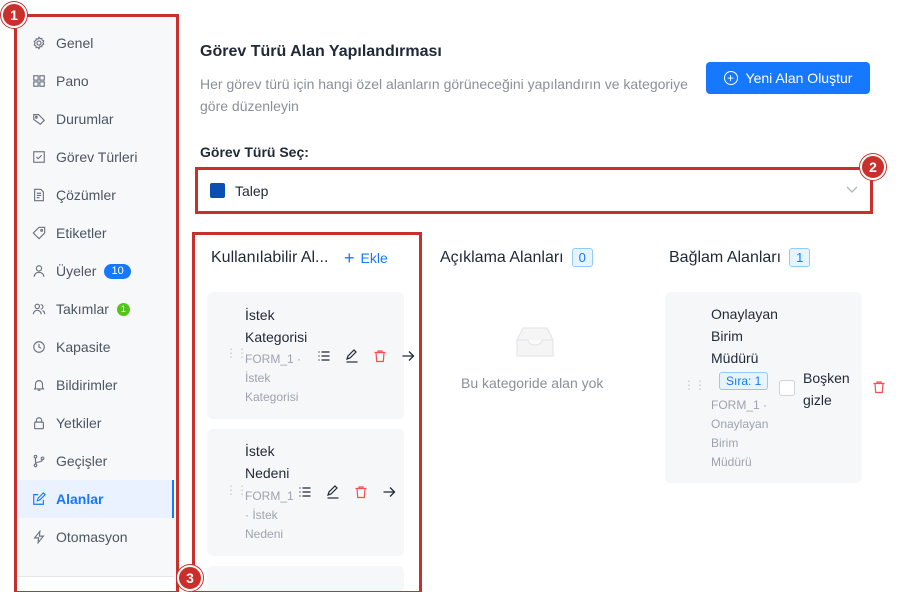 The width and height of the screenshot is (910, 592). What do you see at coordinates (739, 434) in the screenshot?
I see `field-card-key: FORM_1 · Onaylayan Birim Müdürü` at bounding box center [739, 434].